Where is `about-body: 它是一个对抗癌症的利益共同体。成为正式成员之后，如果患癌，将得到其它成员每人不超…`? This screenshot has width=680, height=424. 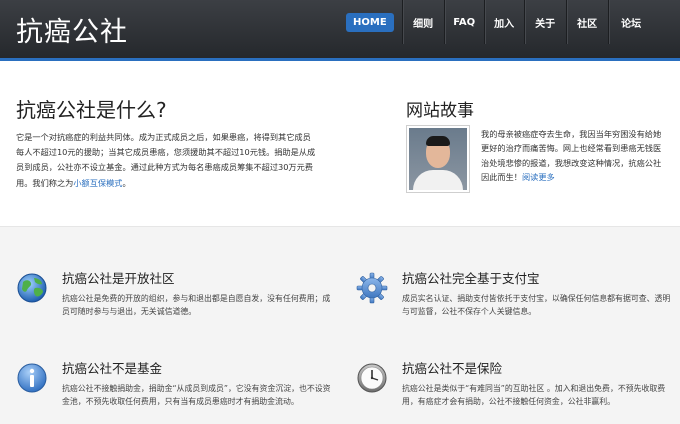
about-body: 它是一个对抗癌症的利益共同体。成为正式成员之后，如果患癌，将得到其它成员每人不超… is located at coordinates (166, 160).